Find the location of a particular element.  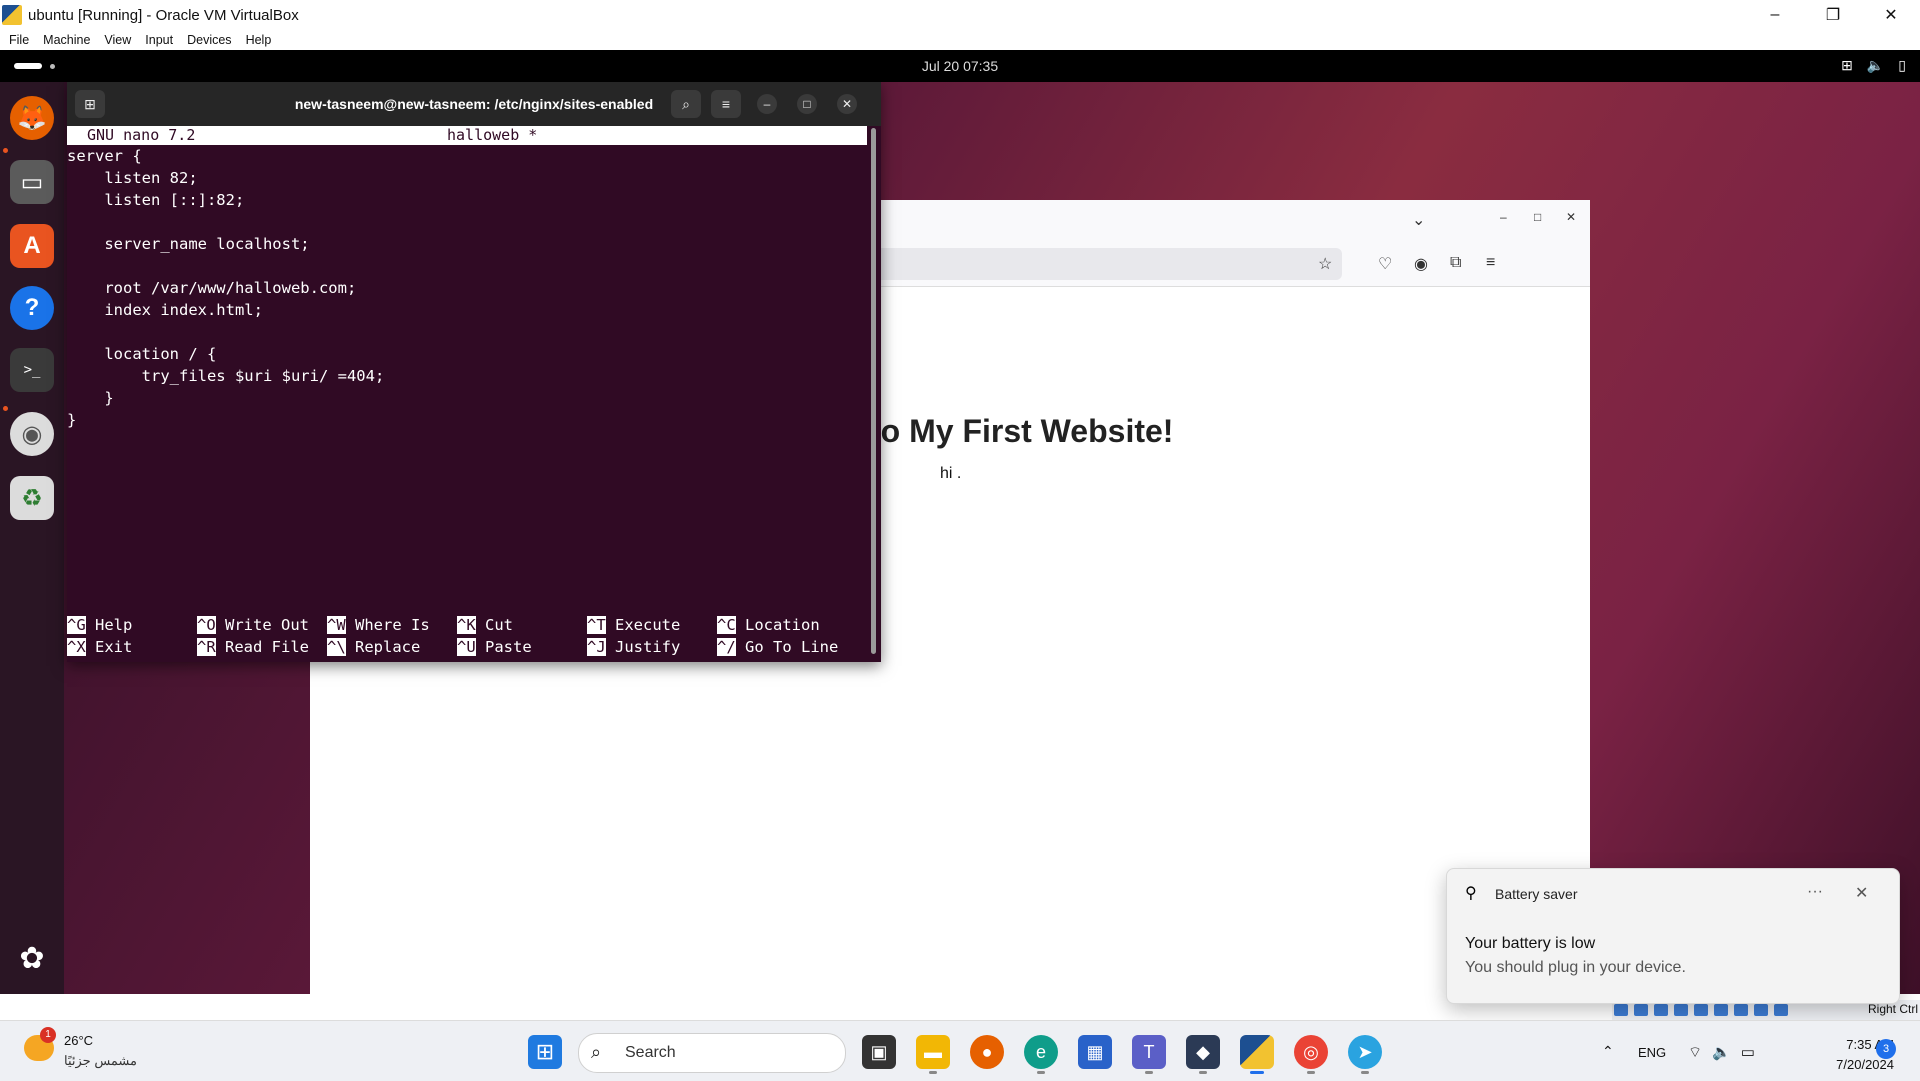

host-menu-bar: File Machine View Input Devices Help is located at coordinates (960, 40).